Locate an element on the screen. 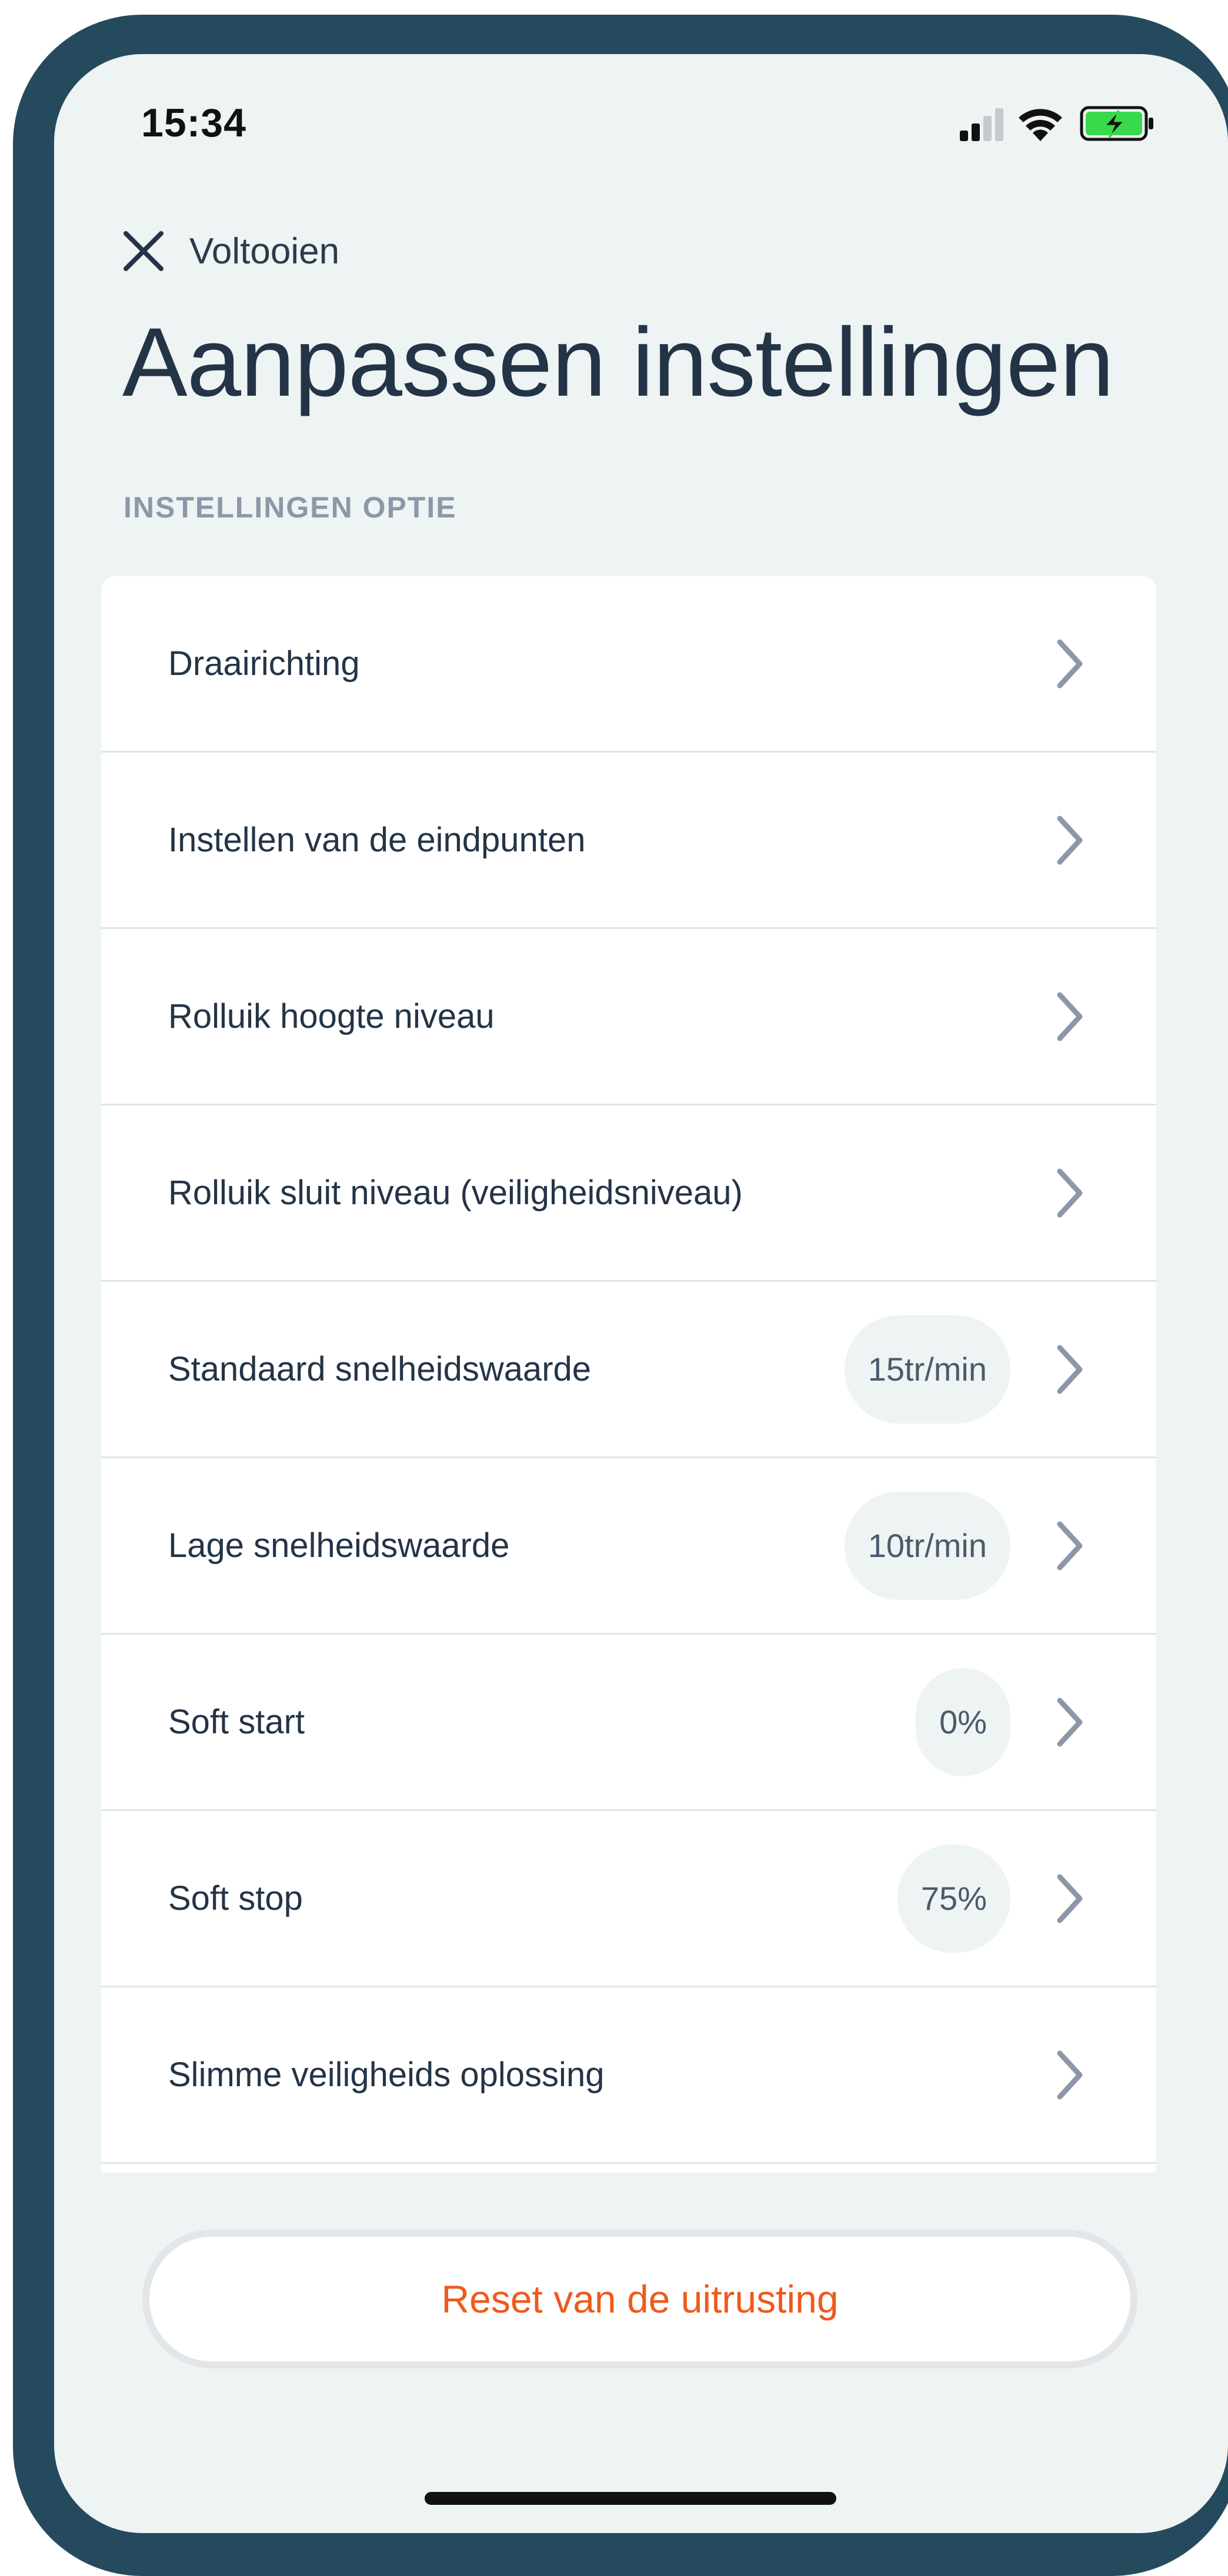 Image resolution: width=1228 pixels, height=2576 pixels. settings-item: Soft start 0% is located at coordinates (628, 1723).